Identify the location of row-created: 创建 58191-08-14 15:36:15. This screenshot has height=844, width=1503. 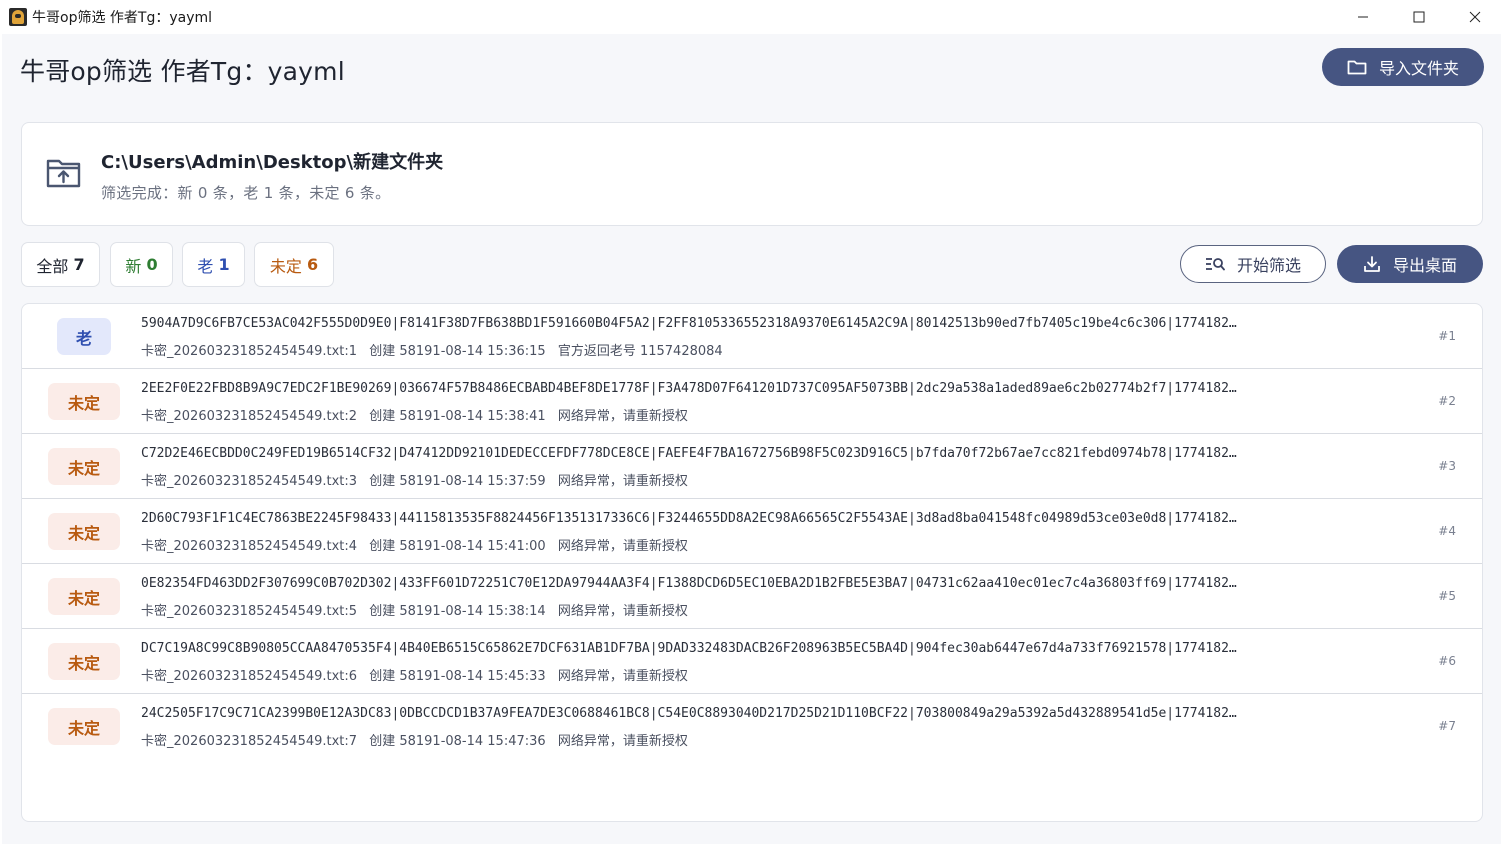
(457, 351).